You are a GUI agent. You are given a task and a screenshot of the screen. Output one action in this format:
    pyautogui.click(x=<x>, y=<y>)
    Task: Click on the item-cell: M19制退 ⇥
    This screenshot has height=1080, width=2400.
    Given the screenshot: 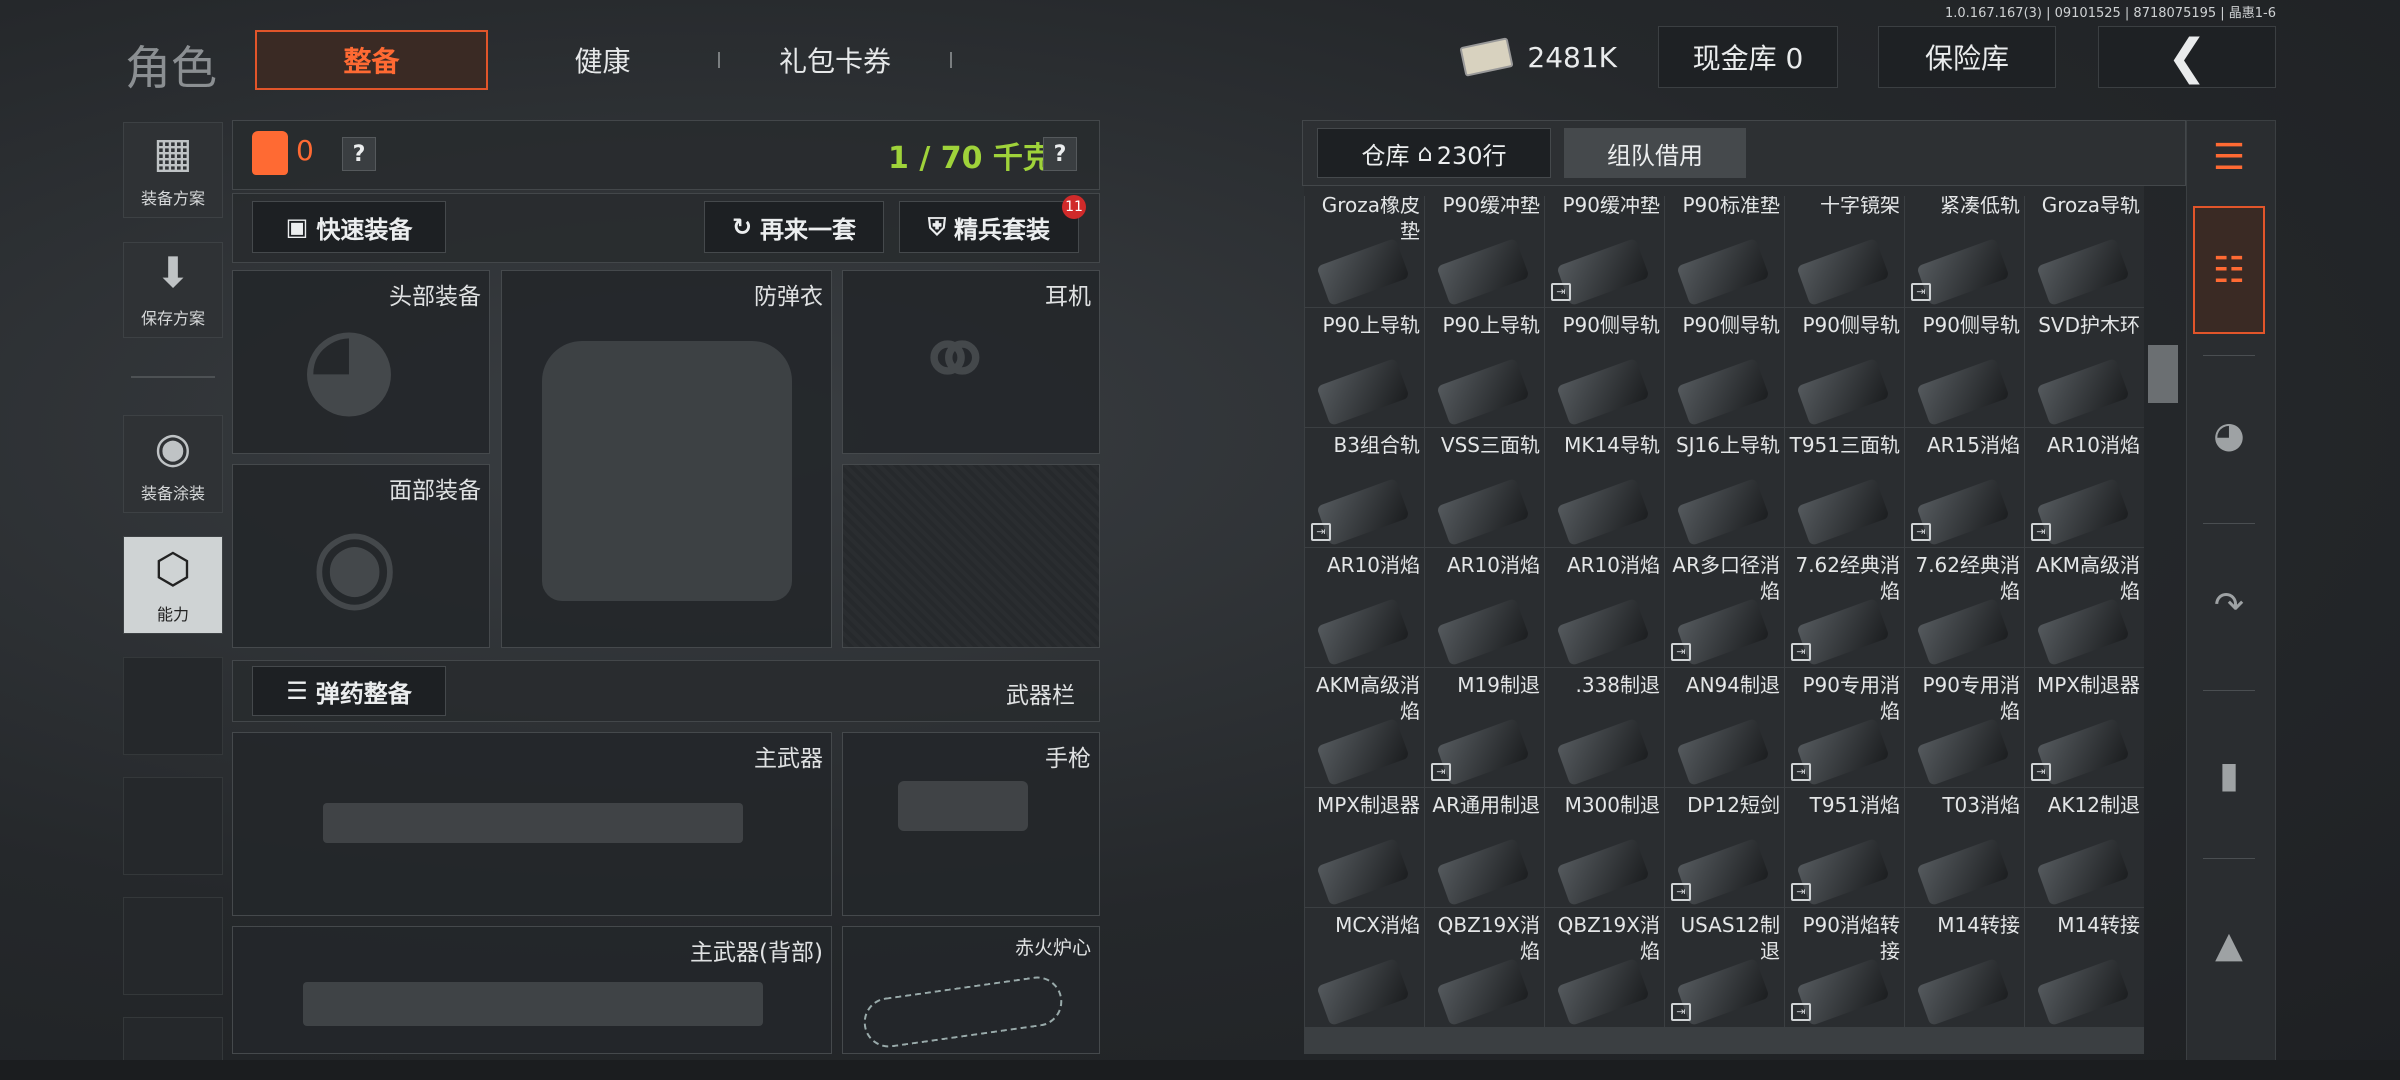 What is the action you would take?
    pyautogui.click(x=1484, y=727)
    